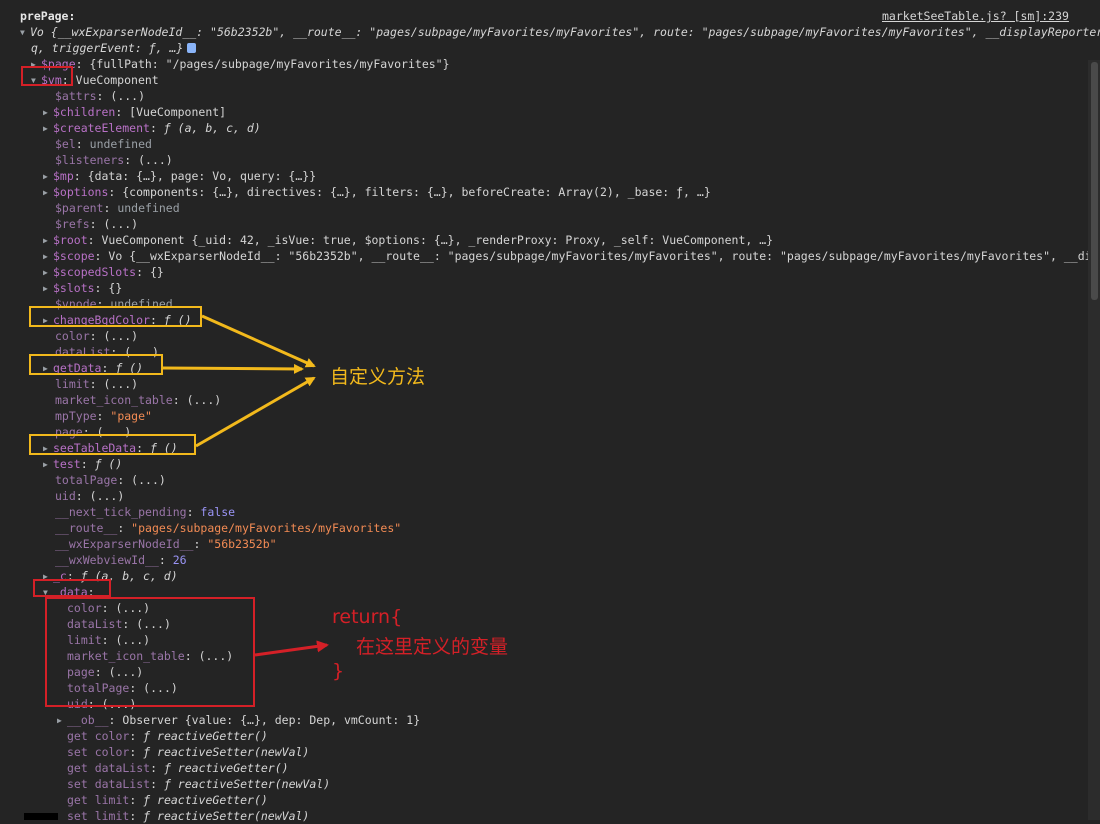 The width and height of the screenshot is (1100, 824). I want to click on vm-prop-row: mpType: "page", so click(103, 416).